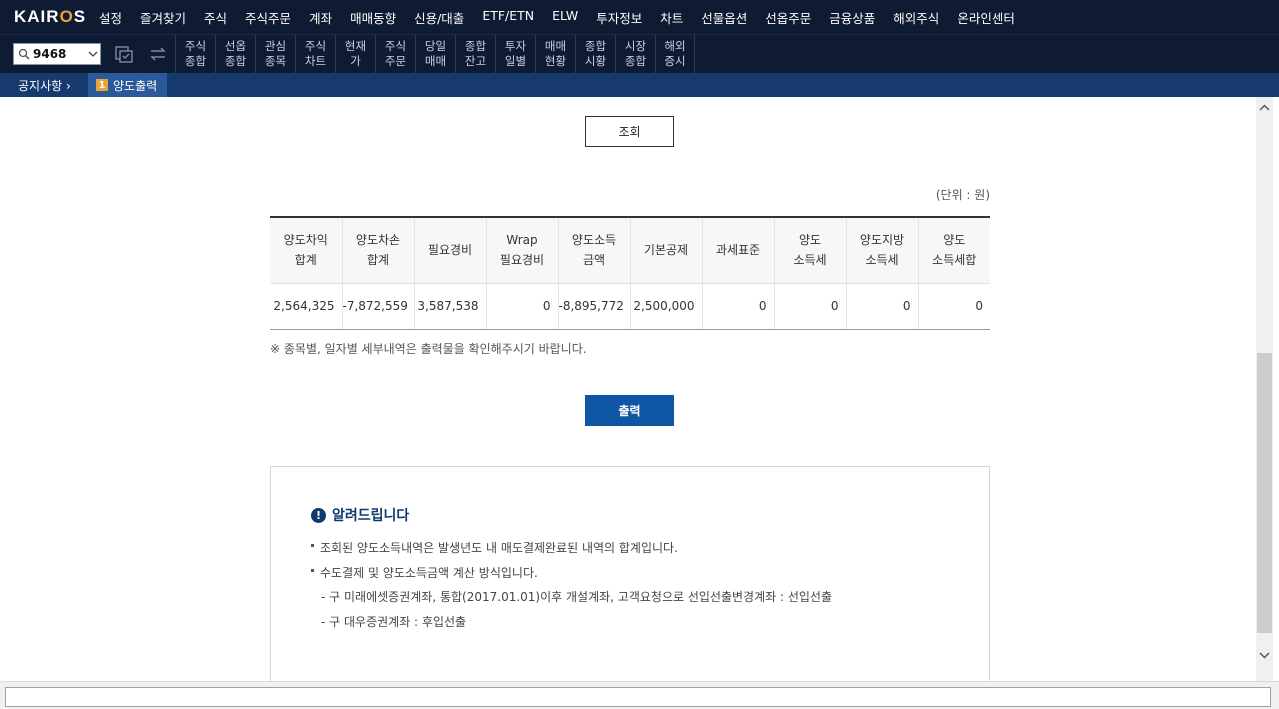 The height and width of the screenshot is (709, 1279). What do you see at coordinates (882, 249) in the screenshot?
I see `table-header-cell: 양도지방 소득세` at bounding box center [882, 249].